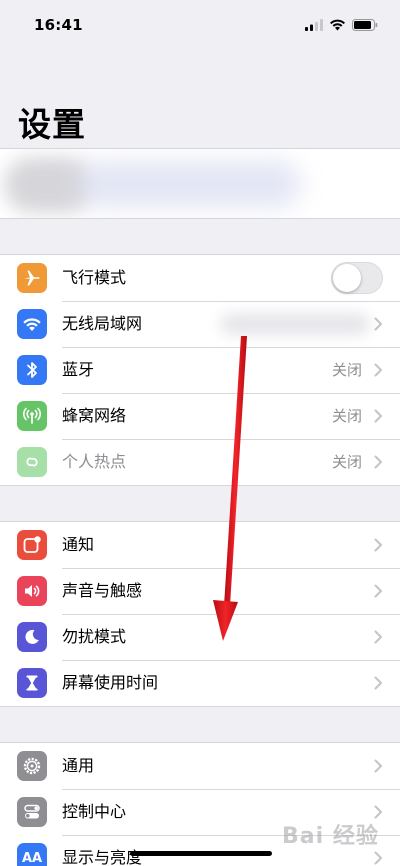  Describe the element at coordinates (110, 682) in the screenshot. I see `settings-row-label: 屏幕使用时间` at that location.